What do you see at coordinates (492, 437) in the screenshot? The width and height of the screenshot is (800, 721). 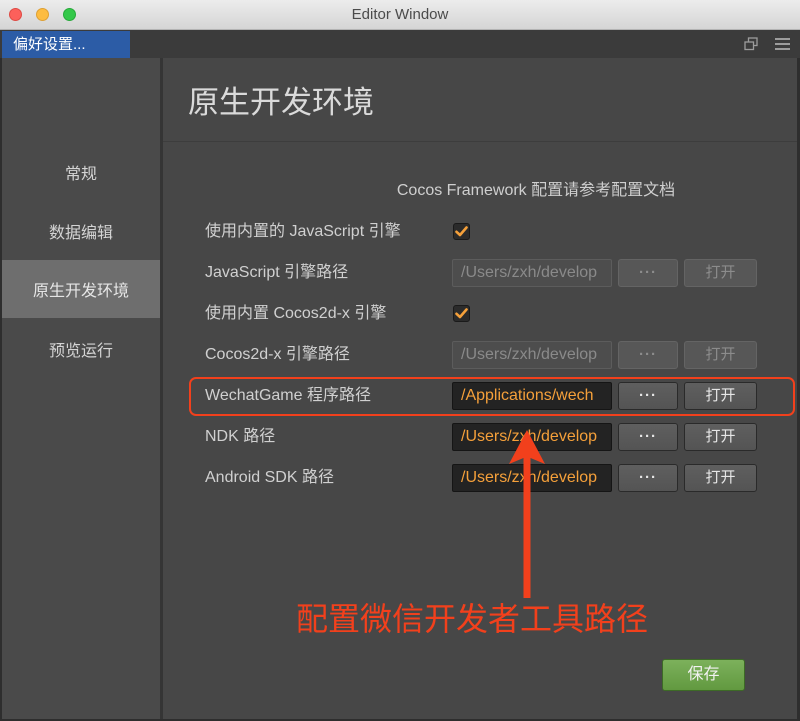 I see `setting-row: NDK 路径 ··· 打开` at bounding box center [492, 437].